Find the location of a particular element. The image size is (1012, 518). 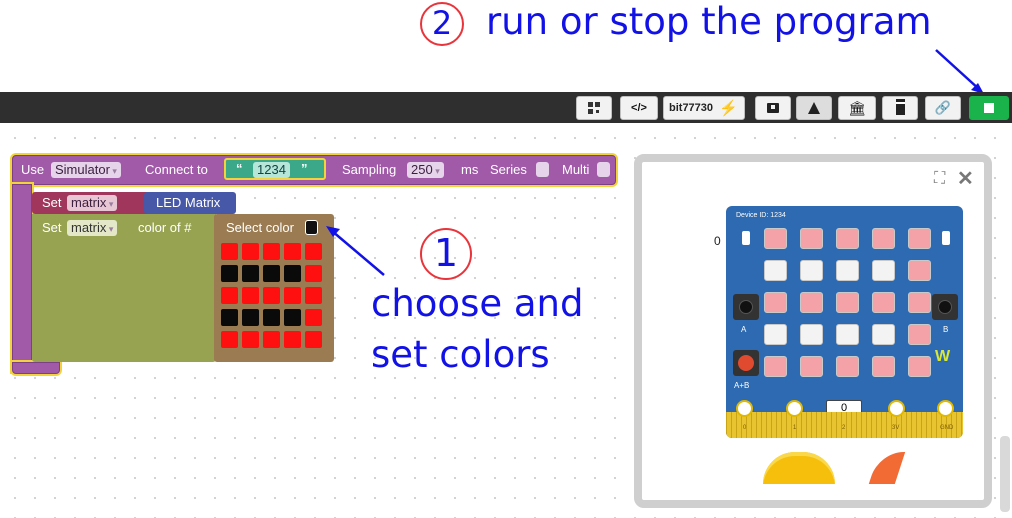

close-icon: ✕ is located at coordinates (965, 178).